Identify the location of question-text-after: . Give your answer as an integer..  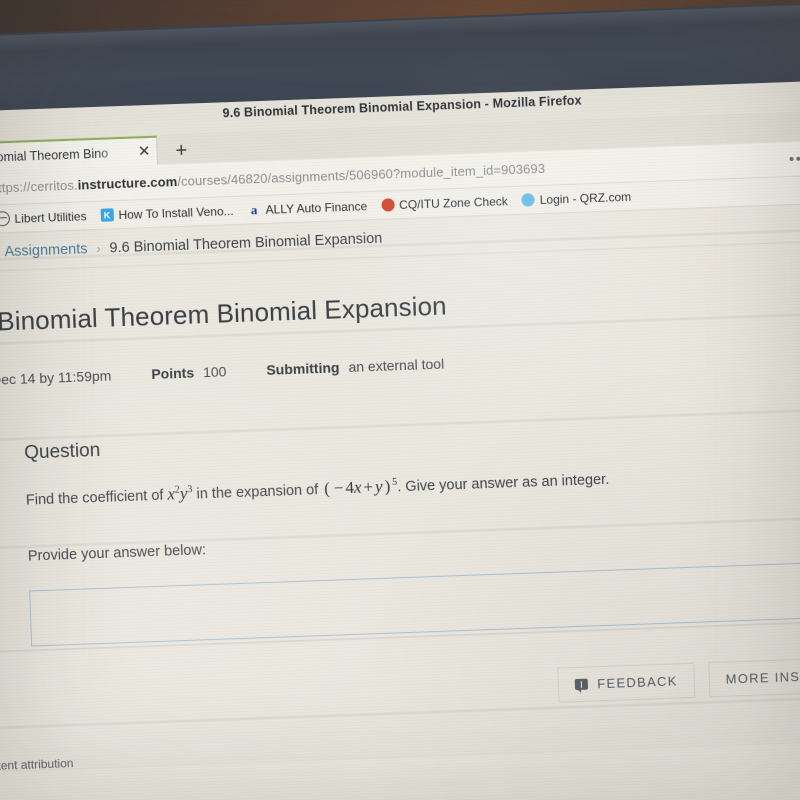
(503, 483).